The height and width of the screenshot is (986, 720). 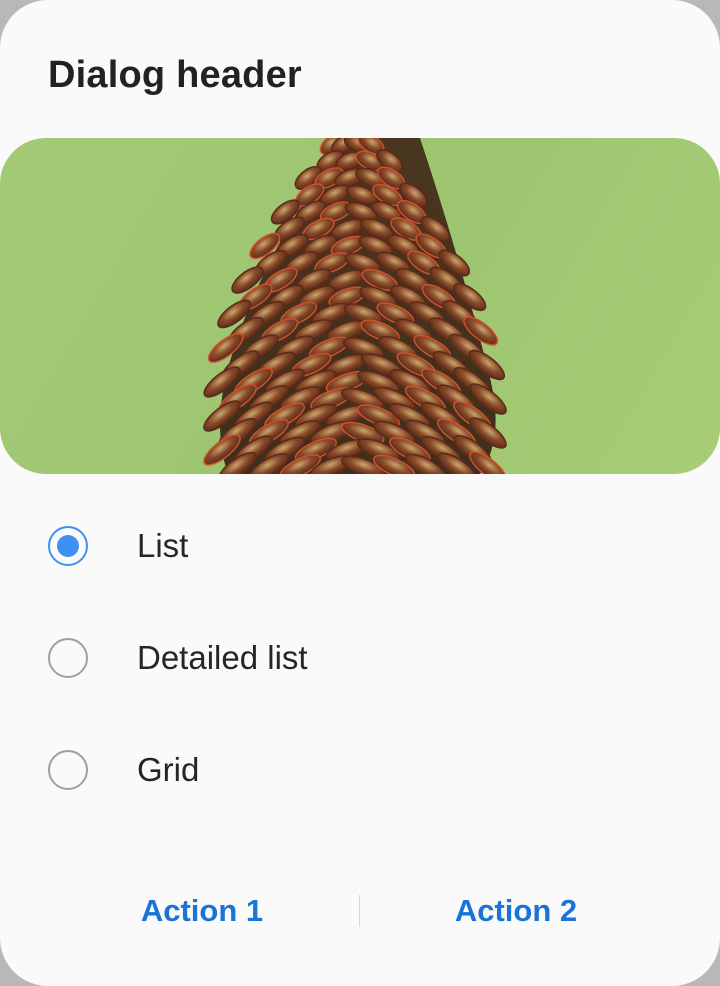 What do you see at coordinates (516, 911) in the screenshot?
I see `action-2-button: Action 2` at bounding box center [516, 911].